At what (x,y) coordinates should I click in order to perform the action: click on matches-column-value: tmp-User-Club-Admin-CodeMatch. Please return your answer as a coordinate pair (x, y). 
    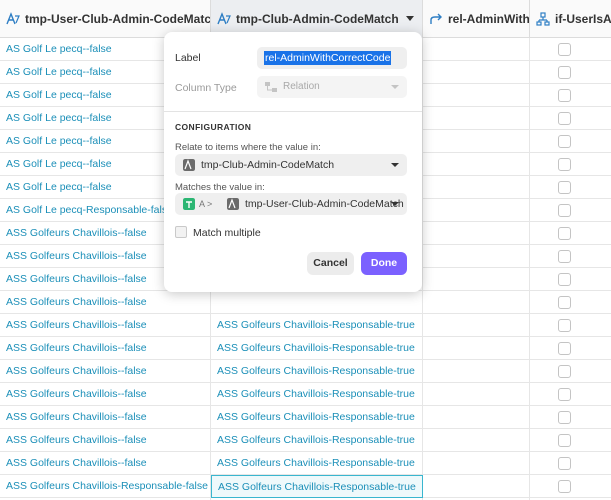
    Looking at the image, I should click on (324, 204).